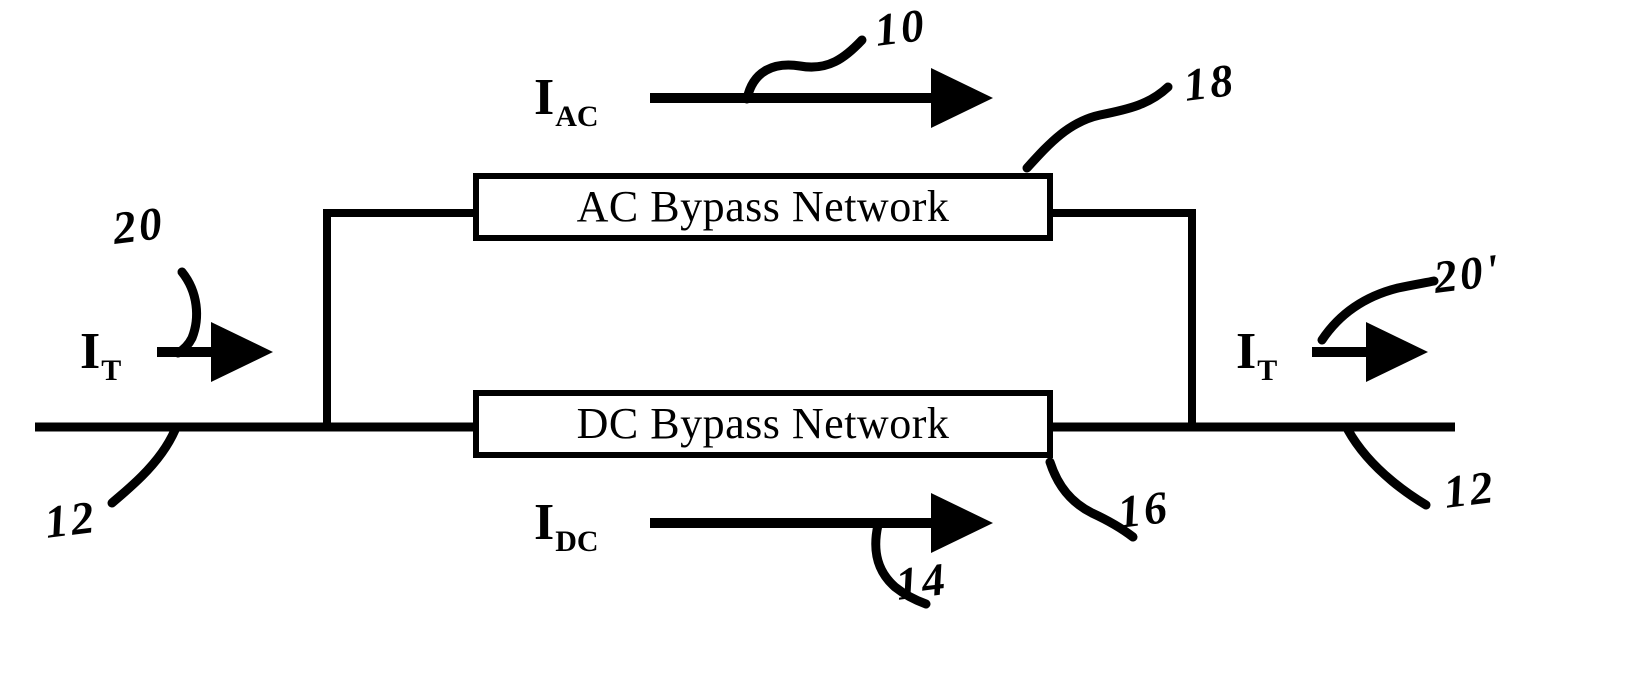 The image size is (1629, 688). I want to click on current-symbol-subscript: DC, so click(577, 542).